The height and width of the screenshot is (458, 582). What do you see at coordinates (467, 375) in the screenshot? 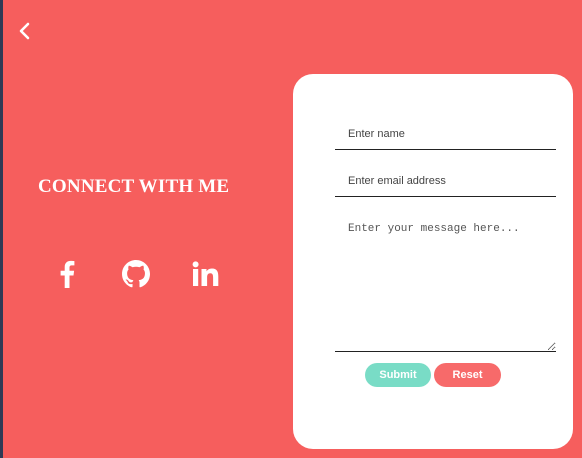
I see `reset-button: Reset` at bounding box center [467, 375].